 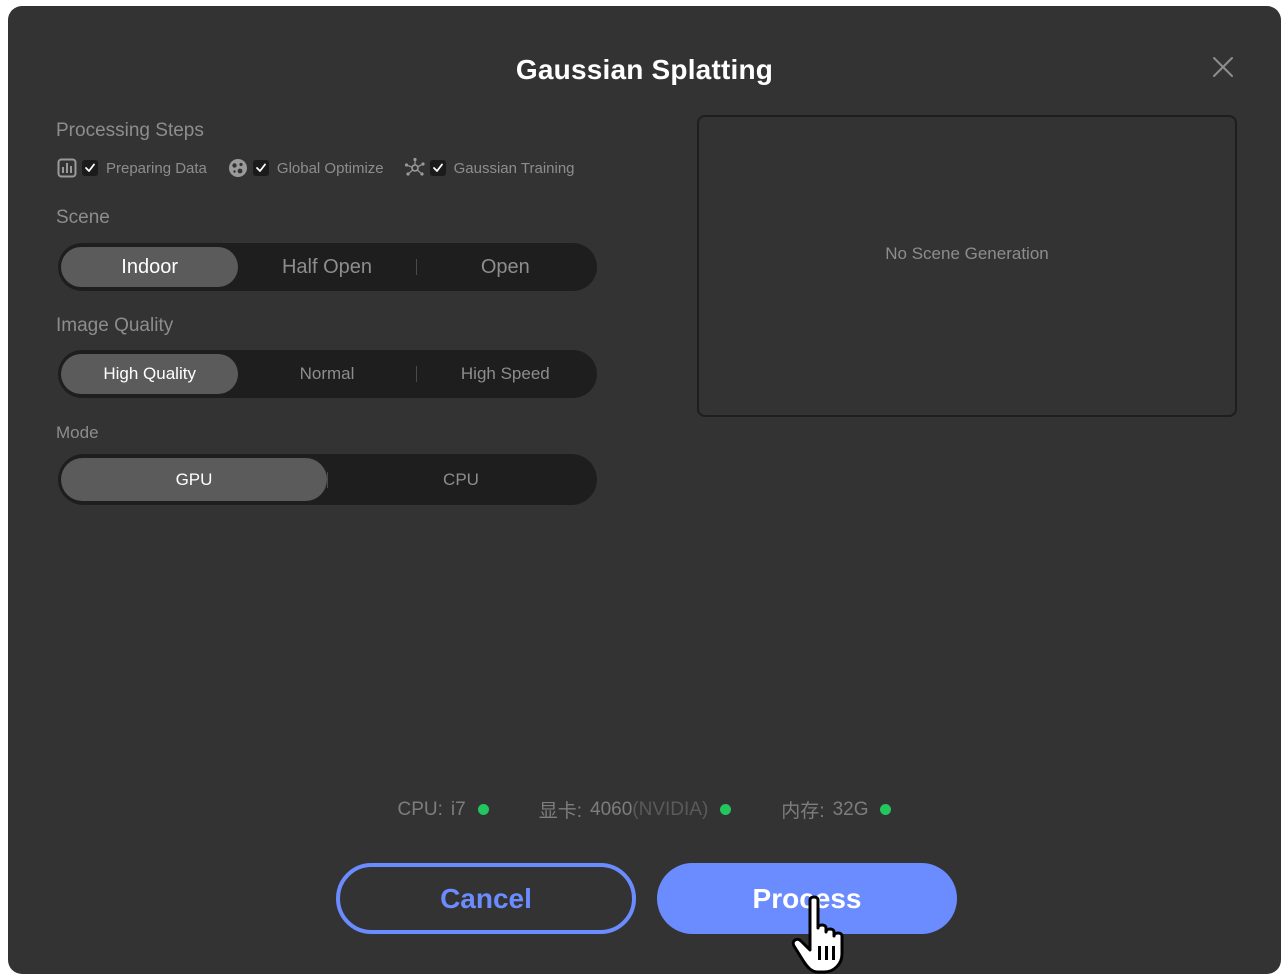 I want to click on image-quality-selector: High Quality Normal High Speed, so click(x=327, y=374).